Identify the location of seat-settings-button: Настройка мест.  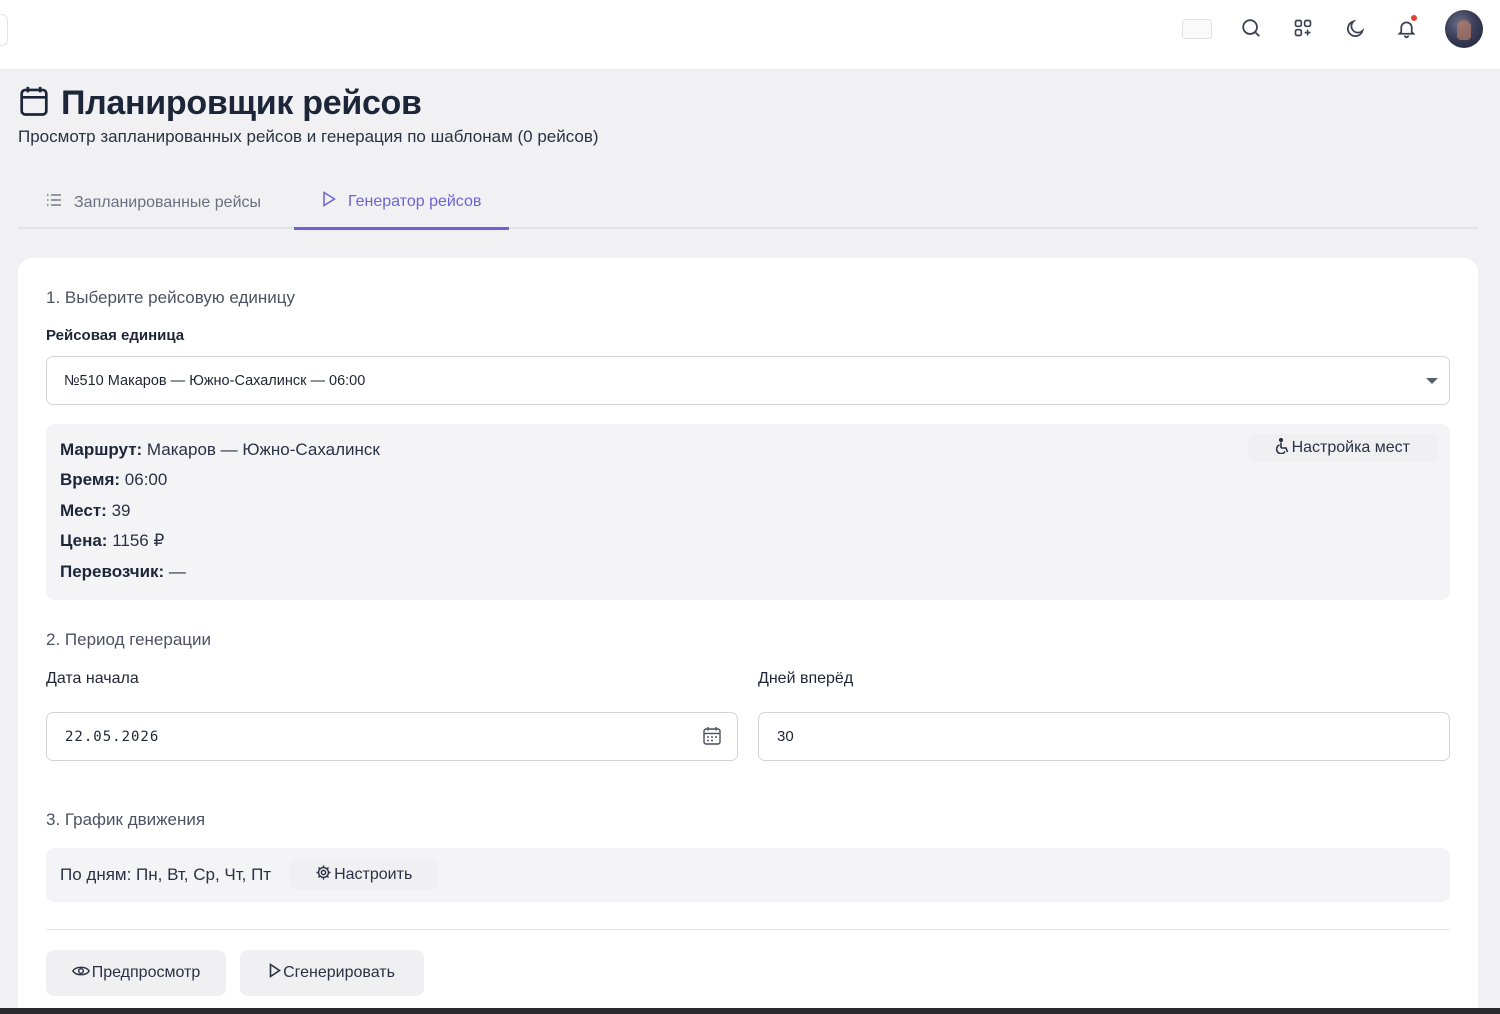
(1342, 448).